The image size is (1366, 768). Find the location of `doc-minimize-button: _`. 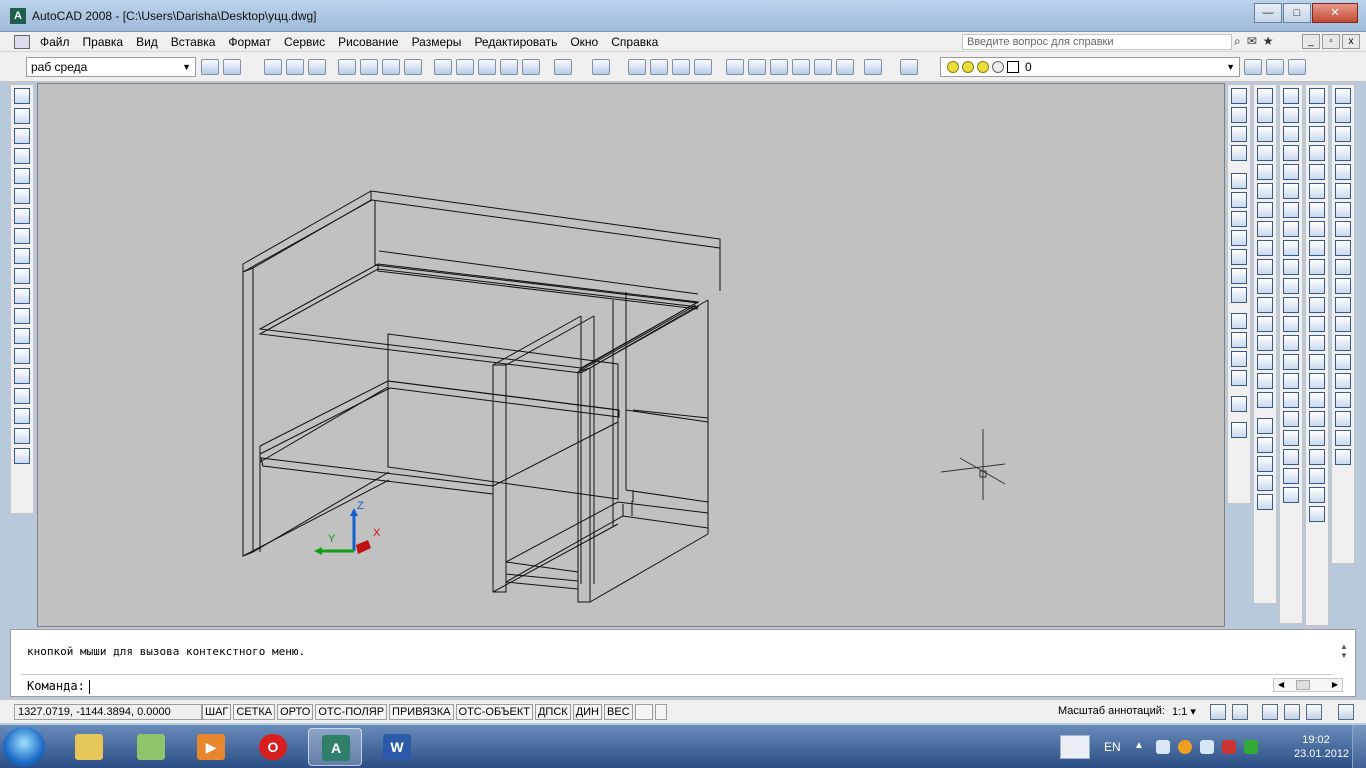

doc-minimize-button: _ is located at coordinates (1311, 41).